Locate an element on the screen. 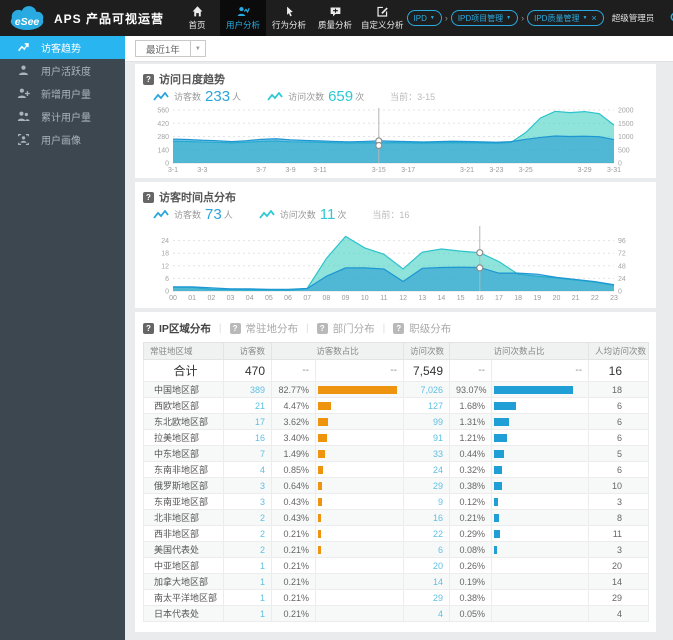 This screenshot has height=640, width=673. svg-text: 02 is located at coordinates (211, 298).